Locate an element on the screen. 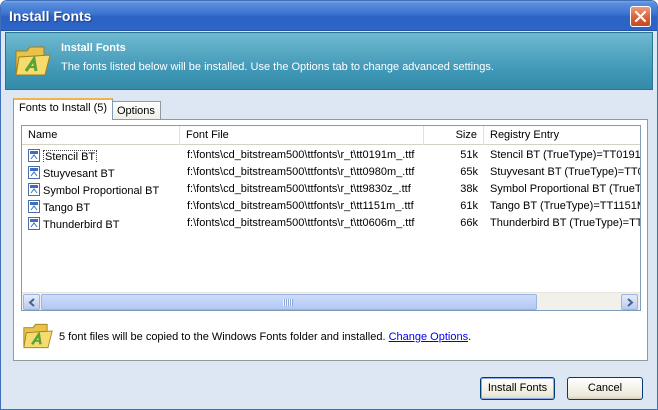 This screenshot has height=410, width=658. scroll-left-button is located at coordinates (31, 302).